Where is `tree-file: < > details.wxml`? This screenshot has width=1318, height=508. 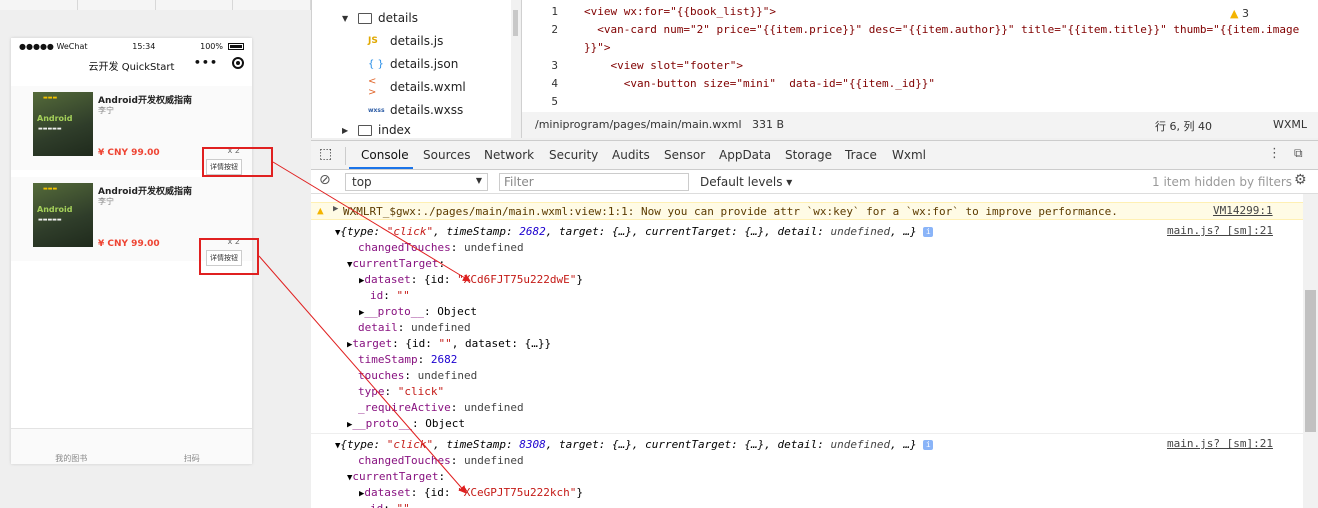 tree-file: < > details.wxml is located at coordinates (417, 87).